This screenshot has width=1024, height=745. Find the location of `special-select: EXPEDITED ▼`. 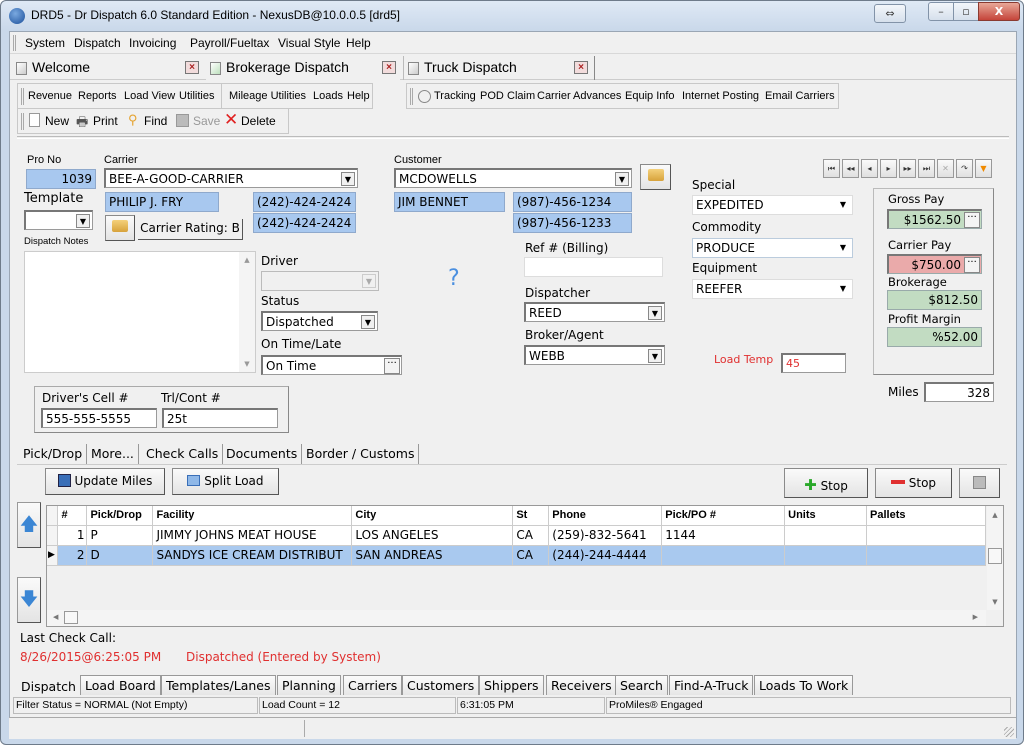

special-select: EXPEDITED ▼ is located at coordinates (772, 205).